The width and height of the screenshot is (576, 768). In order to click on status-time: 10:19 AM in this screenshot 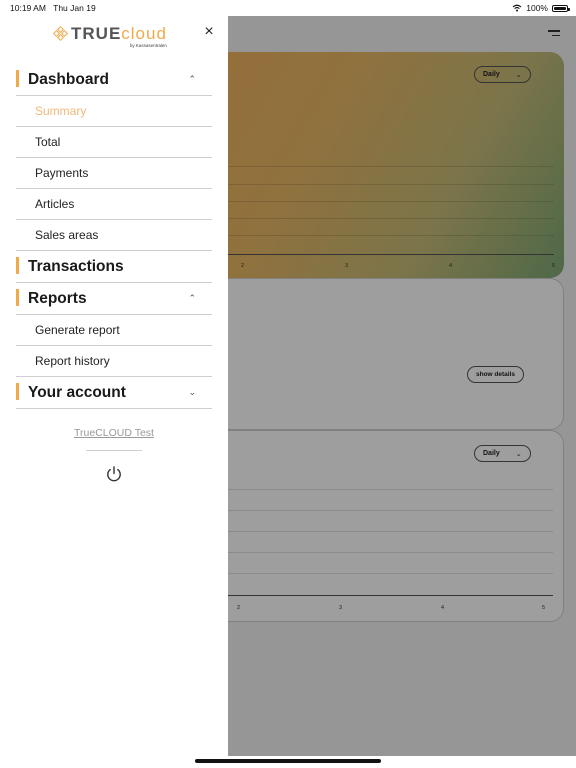, I will do `click(28, 8)`.